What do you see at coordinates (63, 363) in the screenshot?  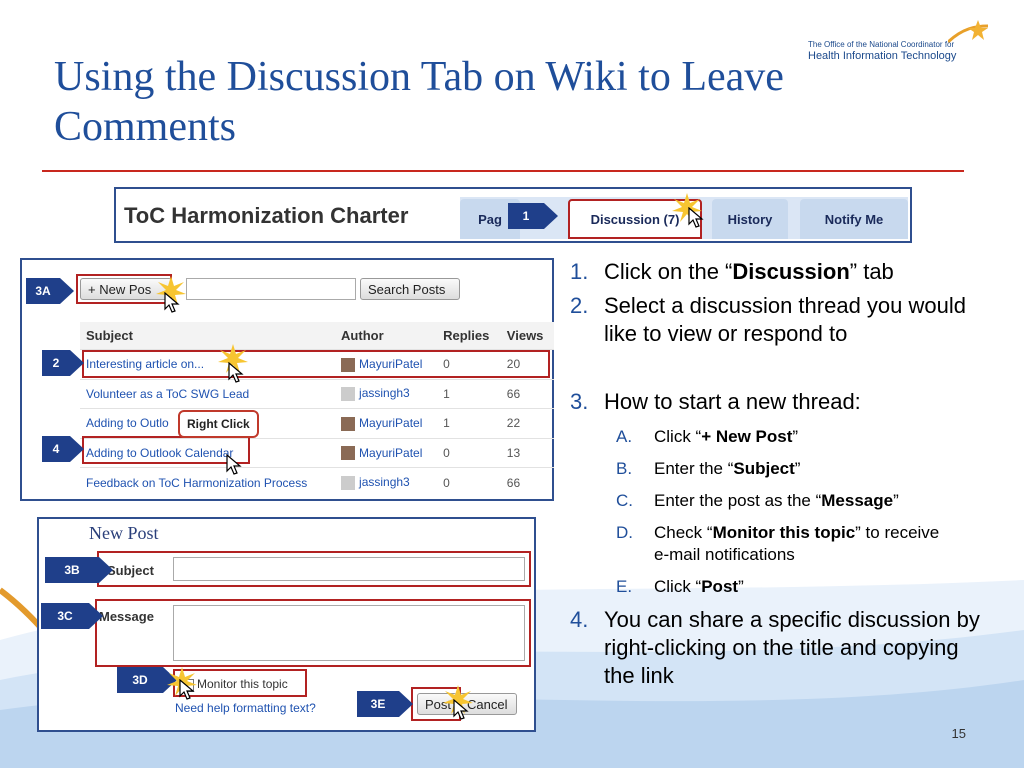 I see `callout-2: 2` at bounding box center [63, 363].